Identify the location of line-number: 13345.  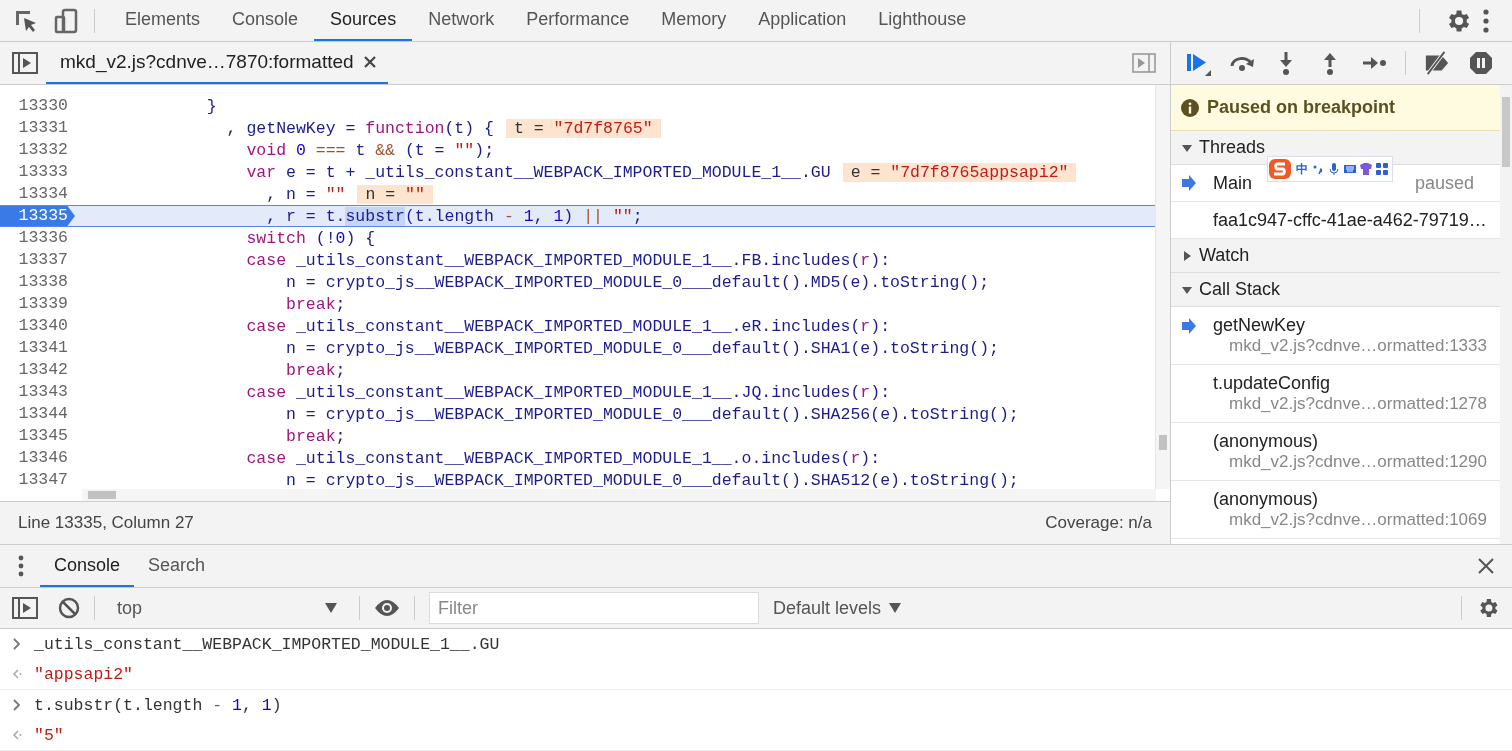
(37, 436).